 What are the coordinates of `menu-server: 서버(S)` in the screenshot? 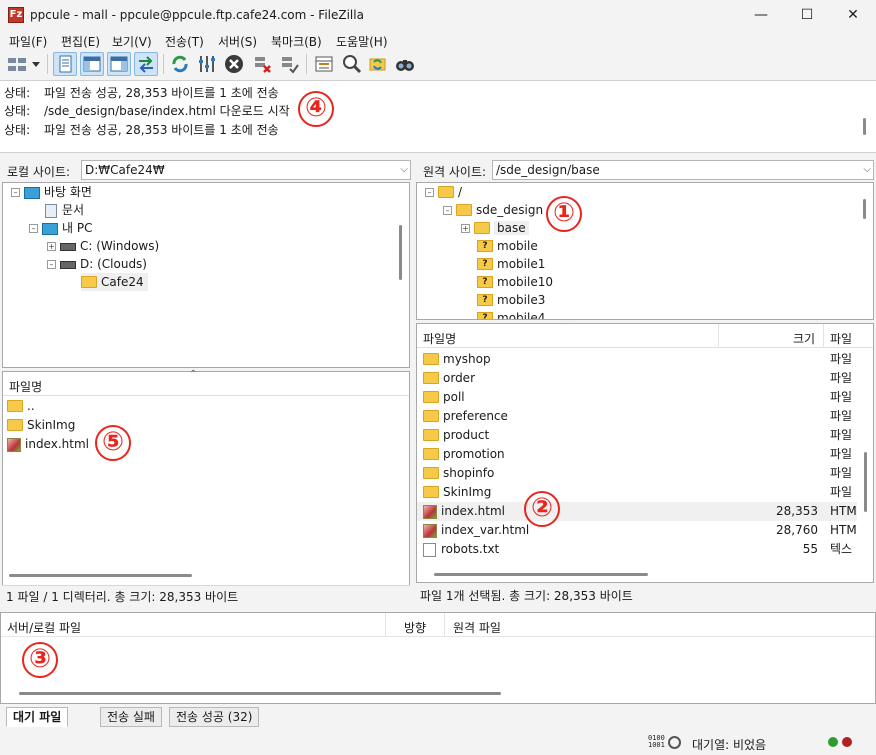 It's located at (237, 41).